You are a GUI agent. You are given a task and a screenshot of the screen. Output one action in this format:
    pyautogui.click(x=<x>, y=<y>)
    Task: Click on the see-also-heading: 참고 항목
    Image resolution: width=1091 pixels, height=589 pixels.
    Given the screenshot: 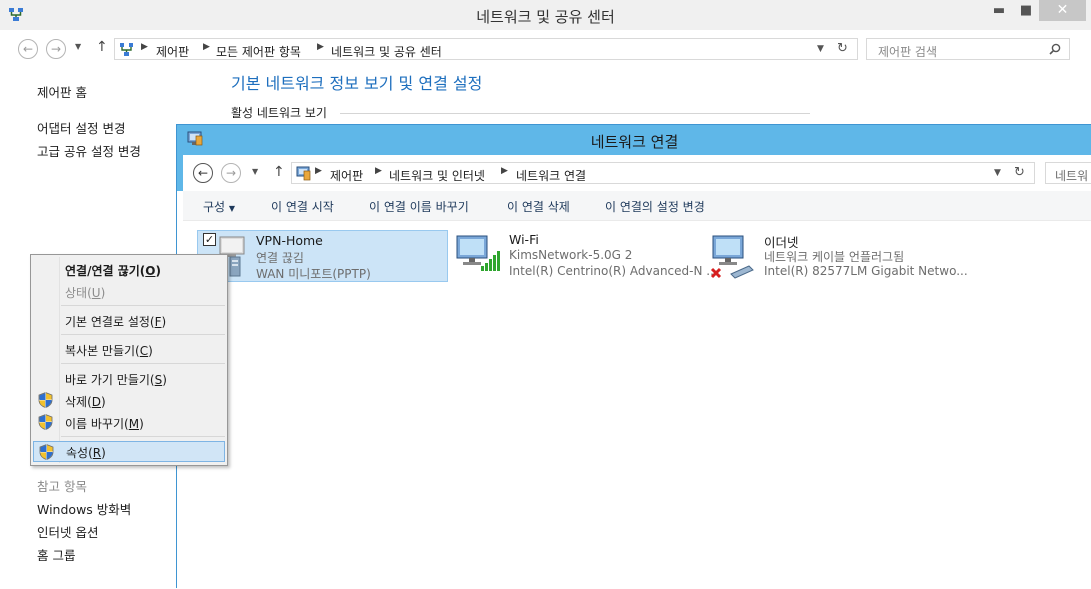 What is the action you would take?
    pyautogui.click(x=62, y=486)
    